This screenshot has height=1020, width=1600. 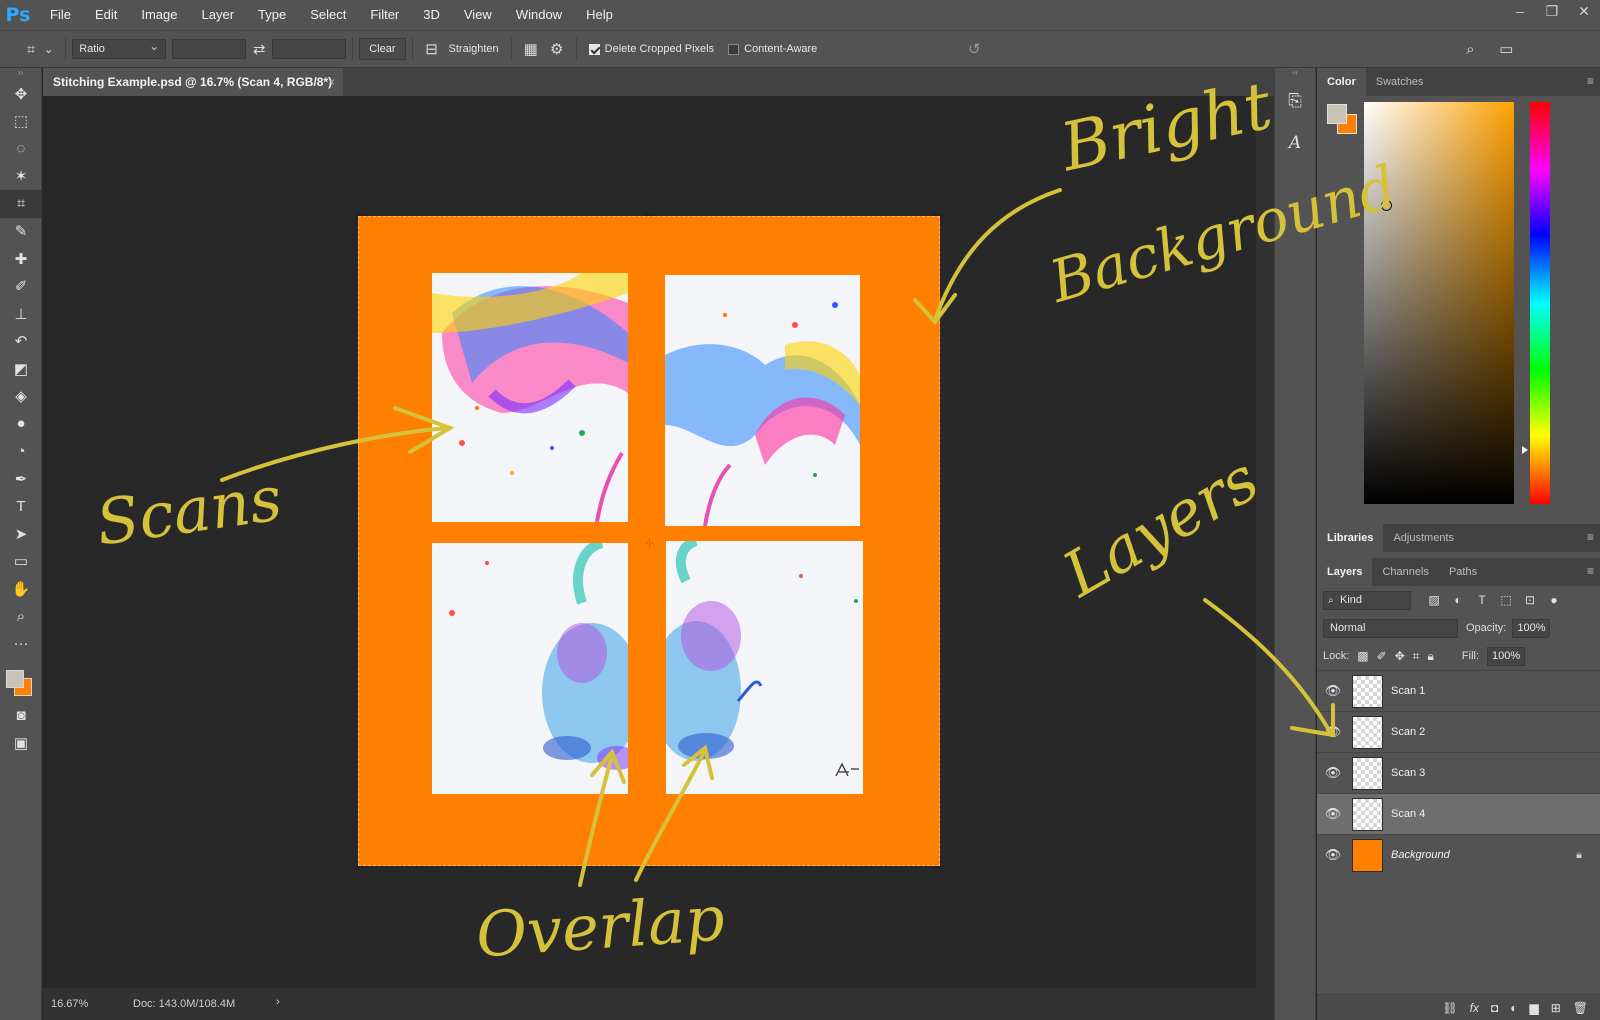 I want to click on clear-button: Clear, so click(x=382, y=49).